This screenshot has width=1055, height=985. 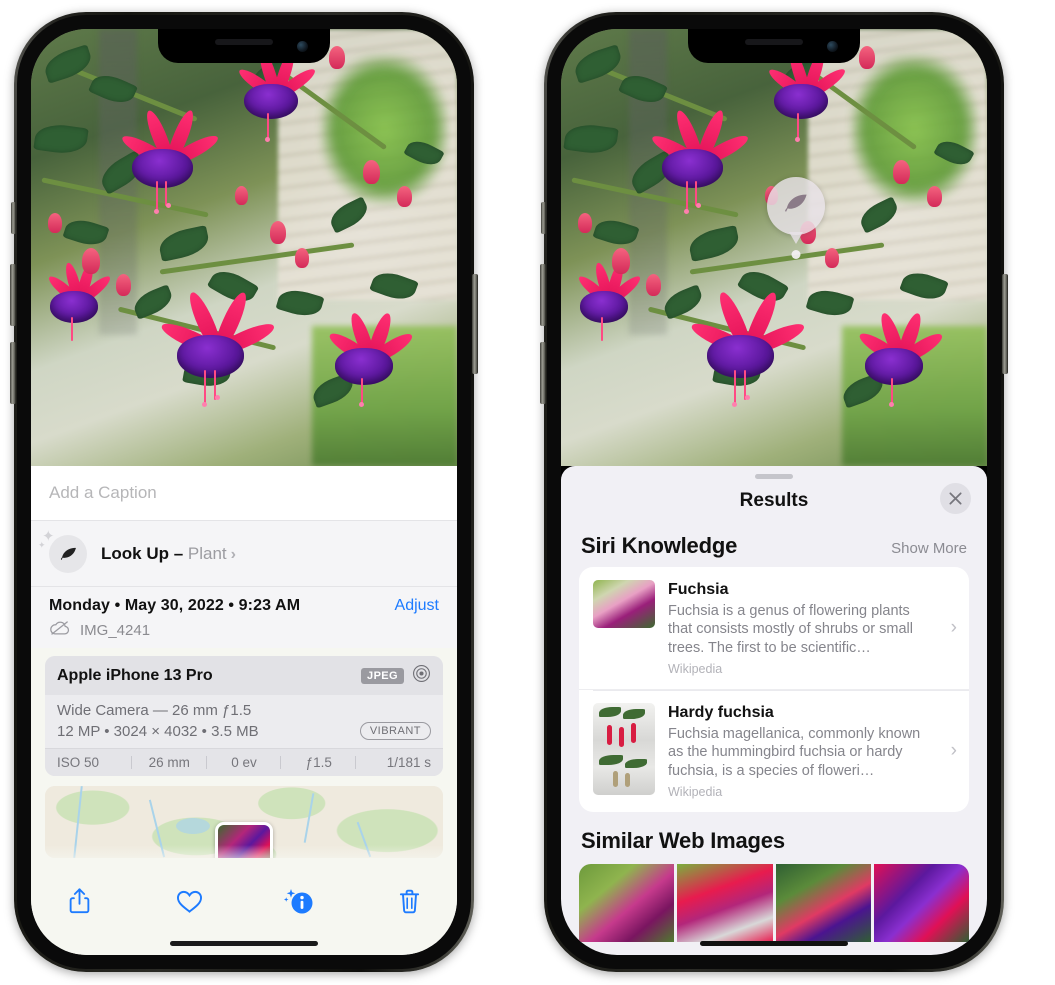 What do you see at coordinates (178, 553) in the screenshot?
I see `look-up-dash: –` at bounding box center [178, 553].